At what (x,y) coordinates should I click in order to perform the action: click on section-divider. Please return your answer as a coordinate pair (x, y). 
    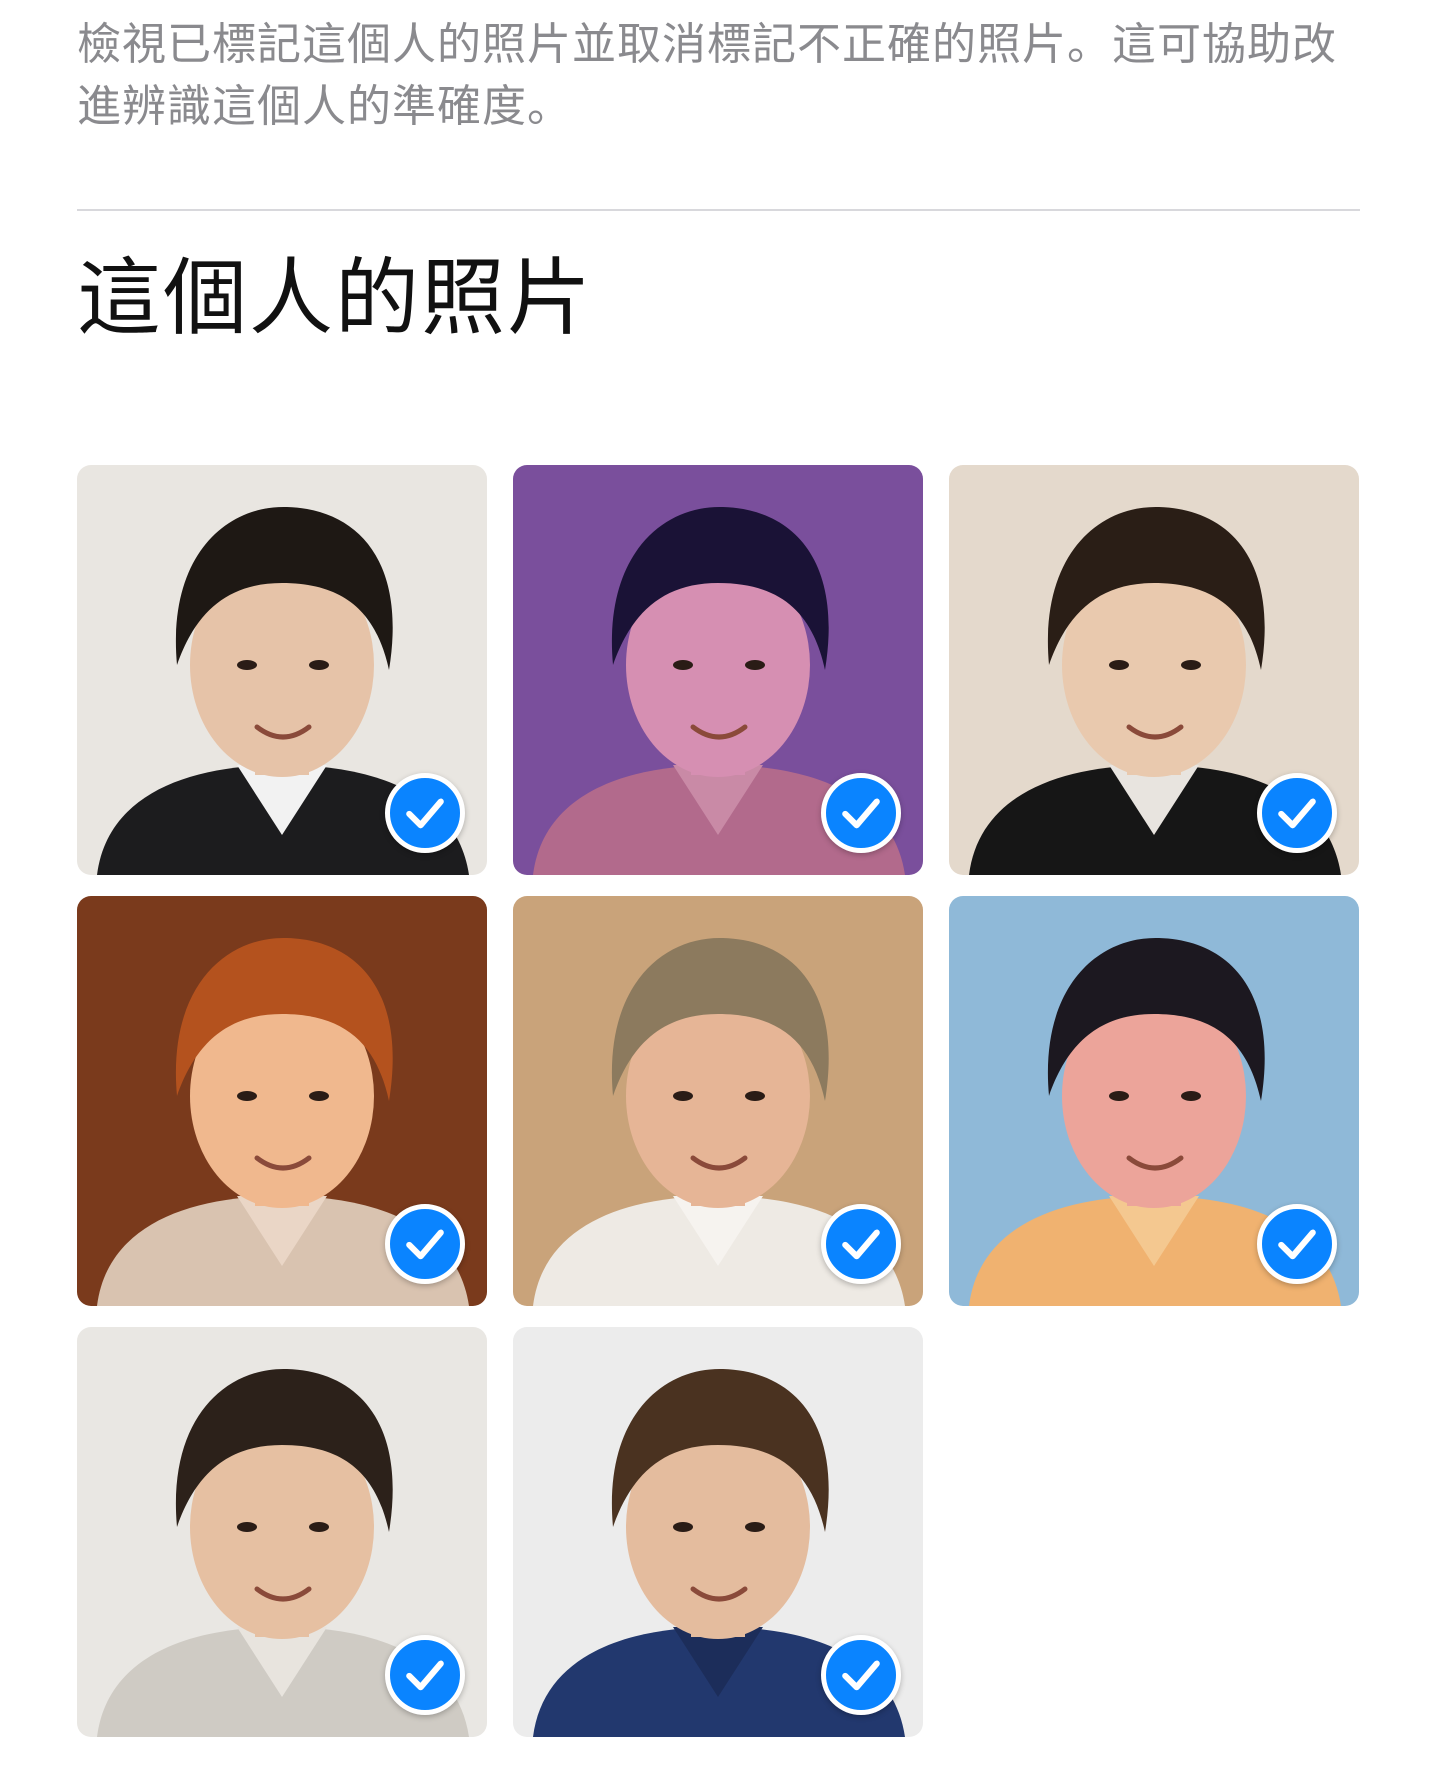
    Looking at the image, I should click on (718, 210).